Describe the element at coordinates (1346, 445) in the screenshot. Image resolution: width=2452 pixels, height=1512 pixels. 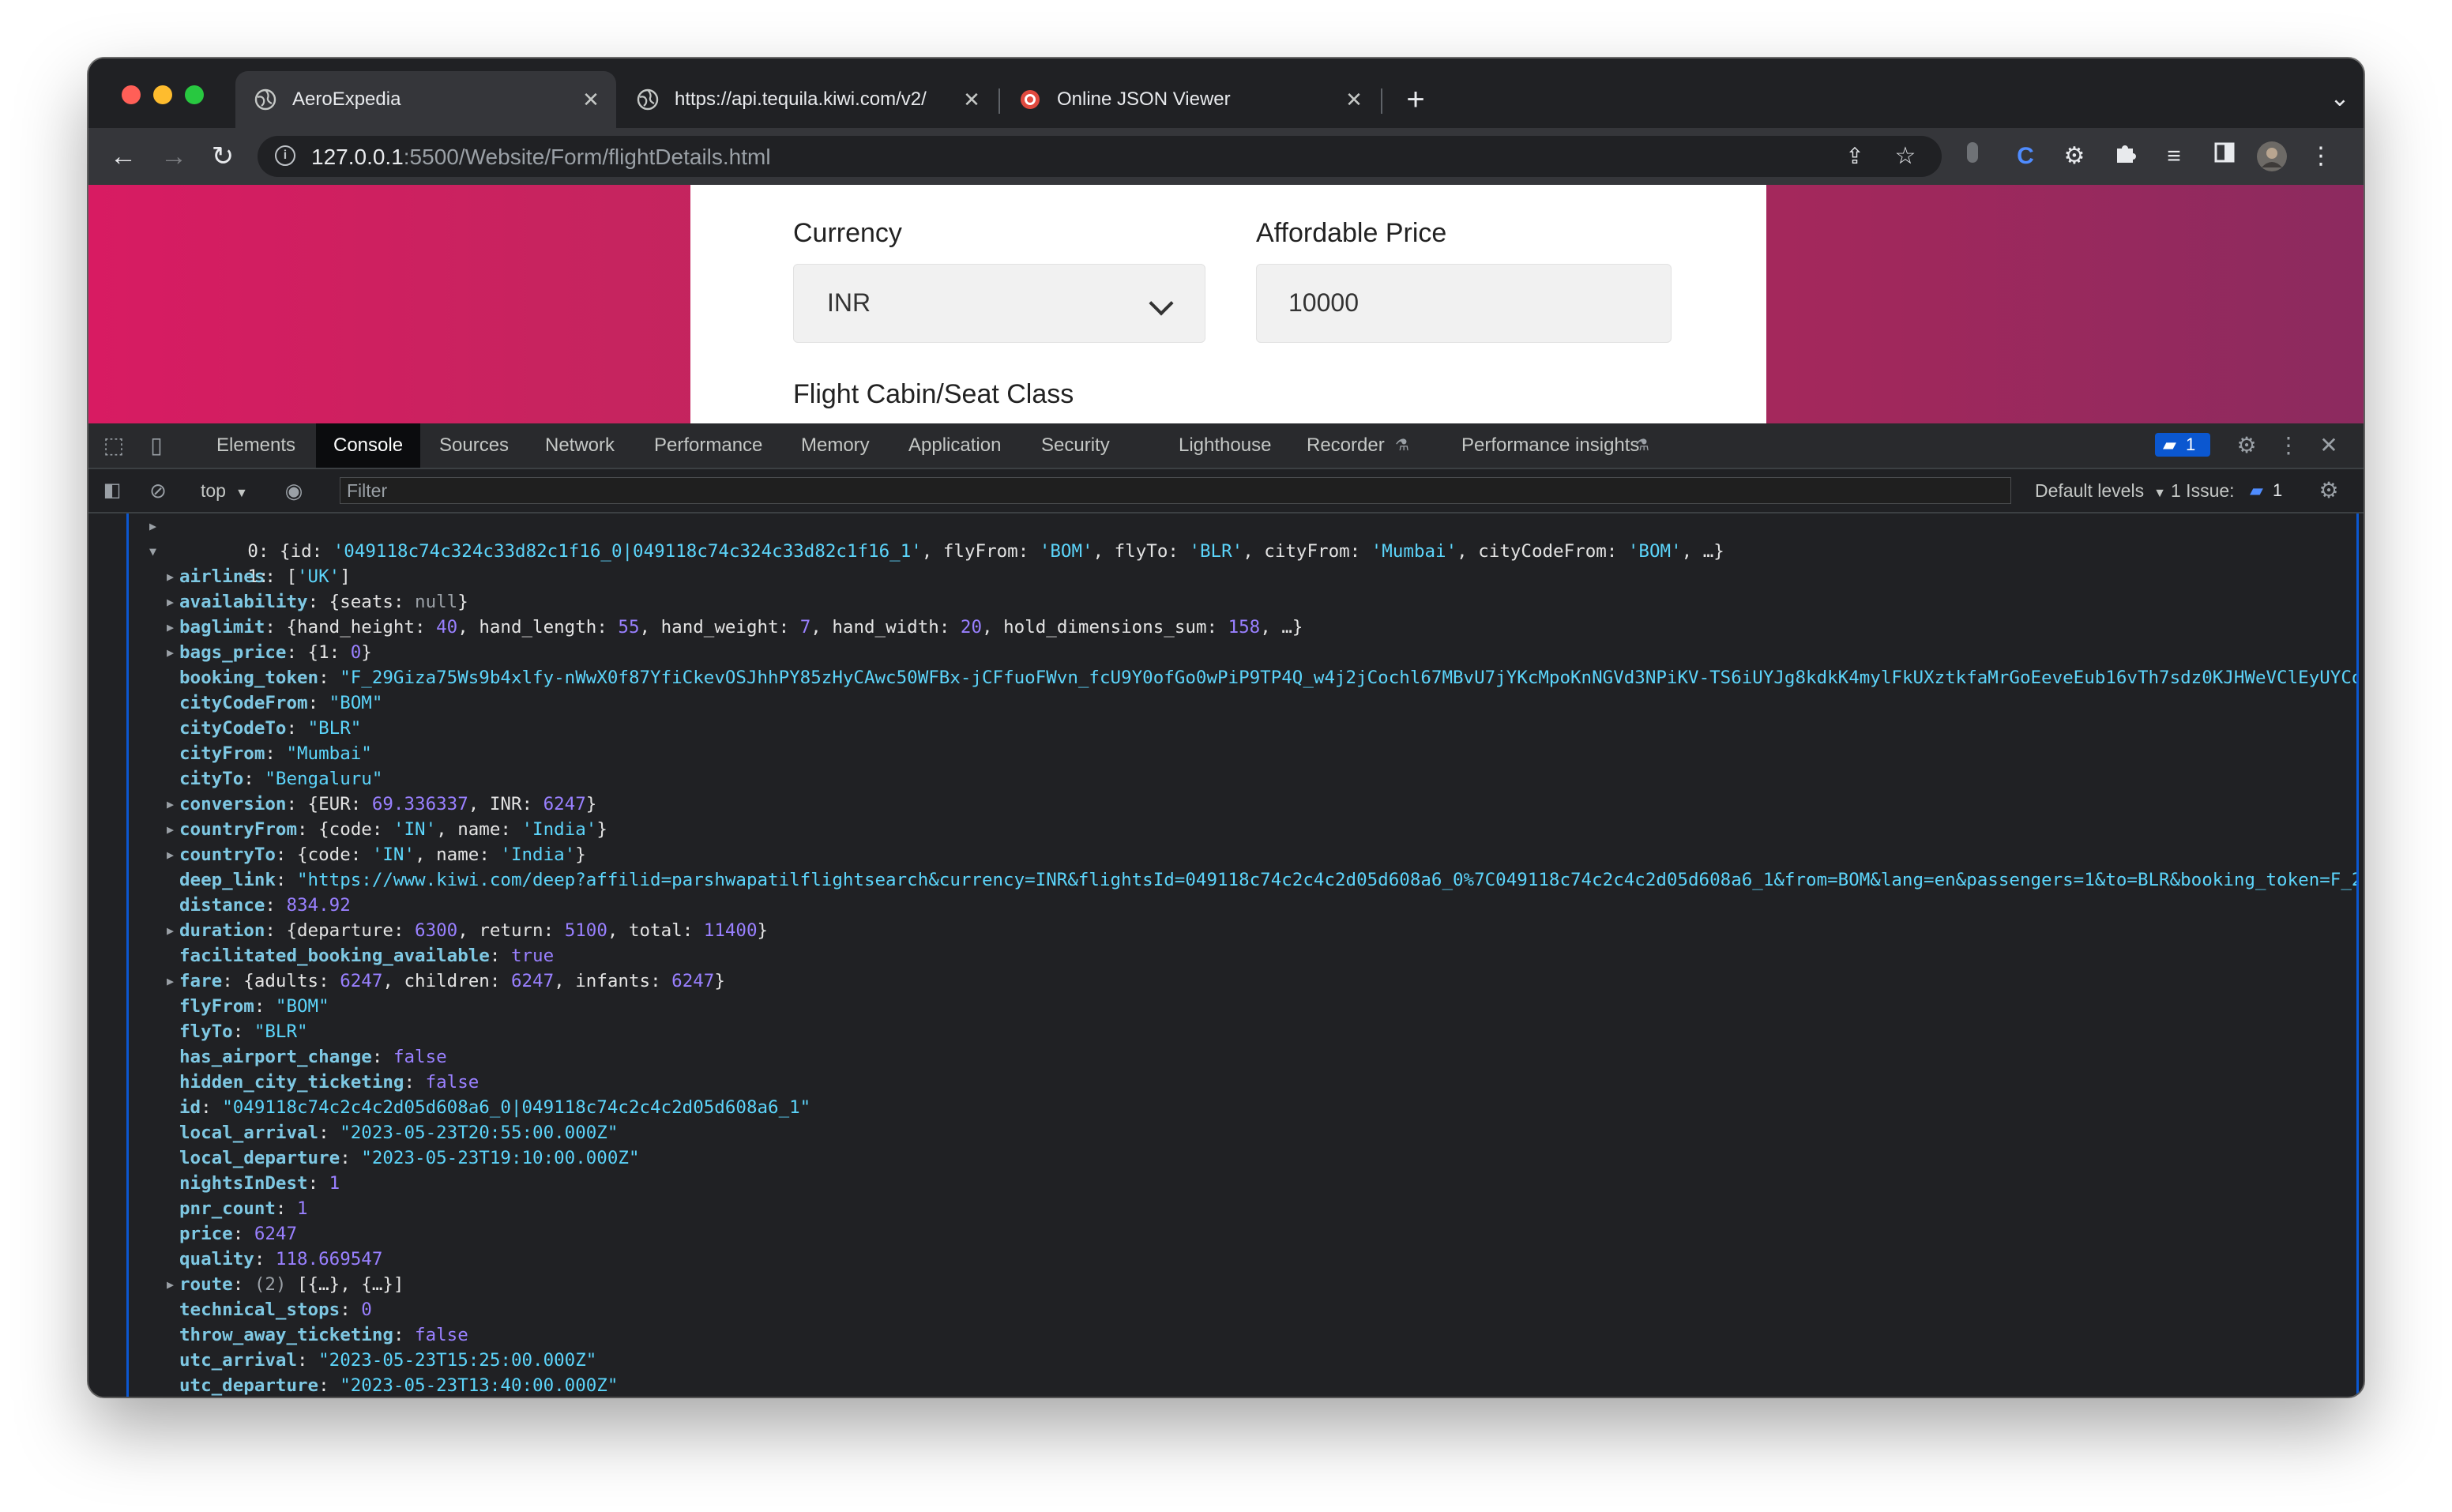
I see `tab-recorder: Recorder` at that location.